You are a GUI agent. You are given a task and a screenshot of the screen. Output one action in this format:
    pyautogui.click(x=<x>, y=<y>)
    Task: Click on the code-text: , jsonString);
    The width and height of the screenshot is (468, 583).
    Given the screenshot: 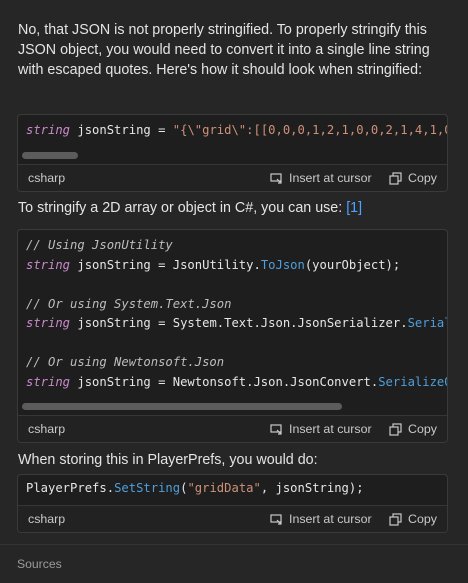 What is the action you would take?
    pyautogui.click(x=312, y=488)
    